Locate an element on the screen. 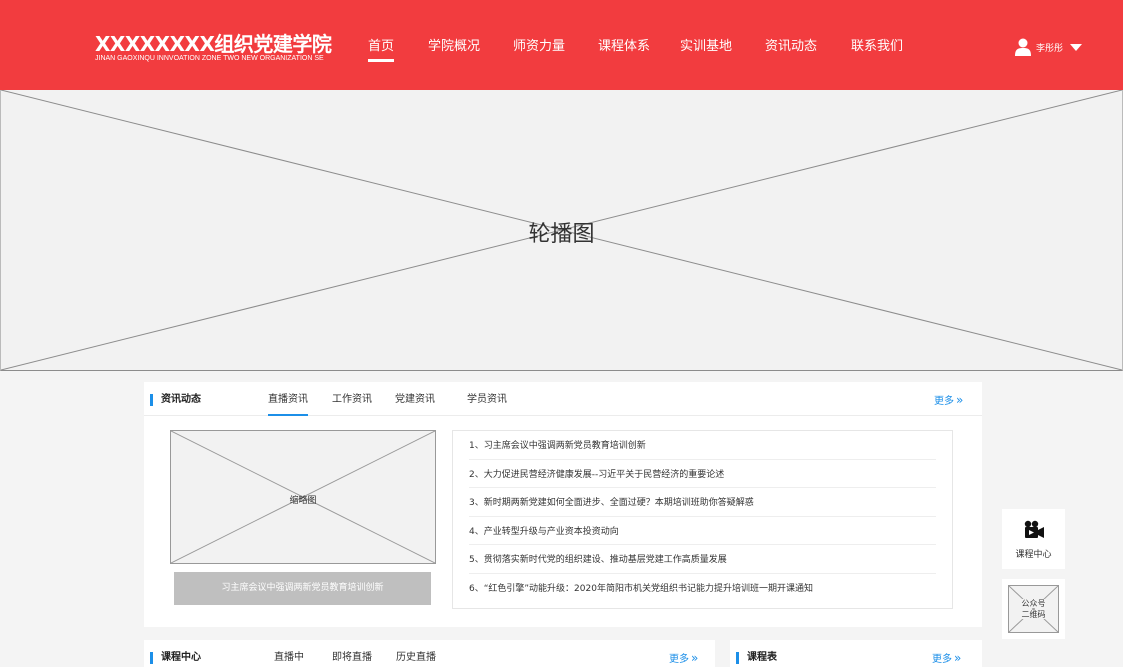 The width and height of the screenshot is (1123, 667). tab-student-news: 学员资讯 is located at coordinates (487, 400).